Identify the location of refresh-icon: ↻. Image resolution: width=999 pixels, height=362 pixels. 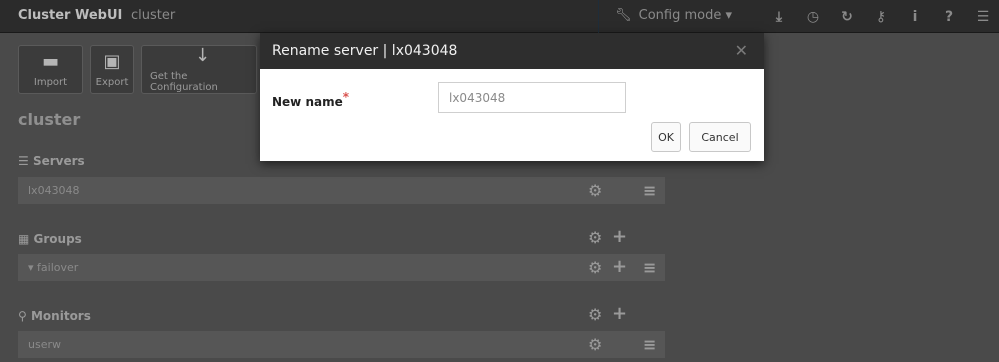
(847, 17).